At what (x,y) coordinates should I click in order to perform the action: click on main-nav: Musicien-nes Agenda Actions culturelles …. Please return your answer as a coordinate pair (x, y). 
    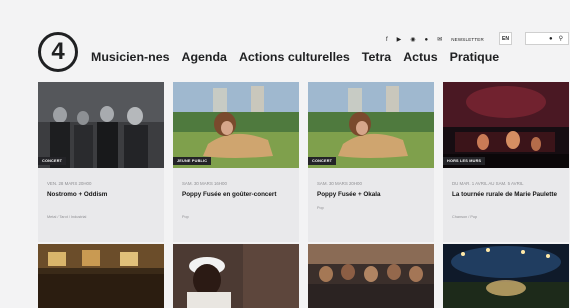
    Looking at the image, I should click on (295, 57).